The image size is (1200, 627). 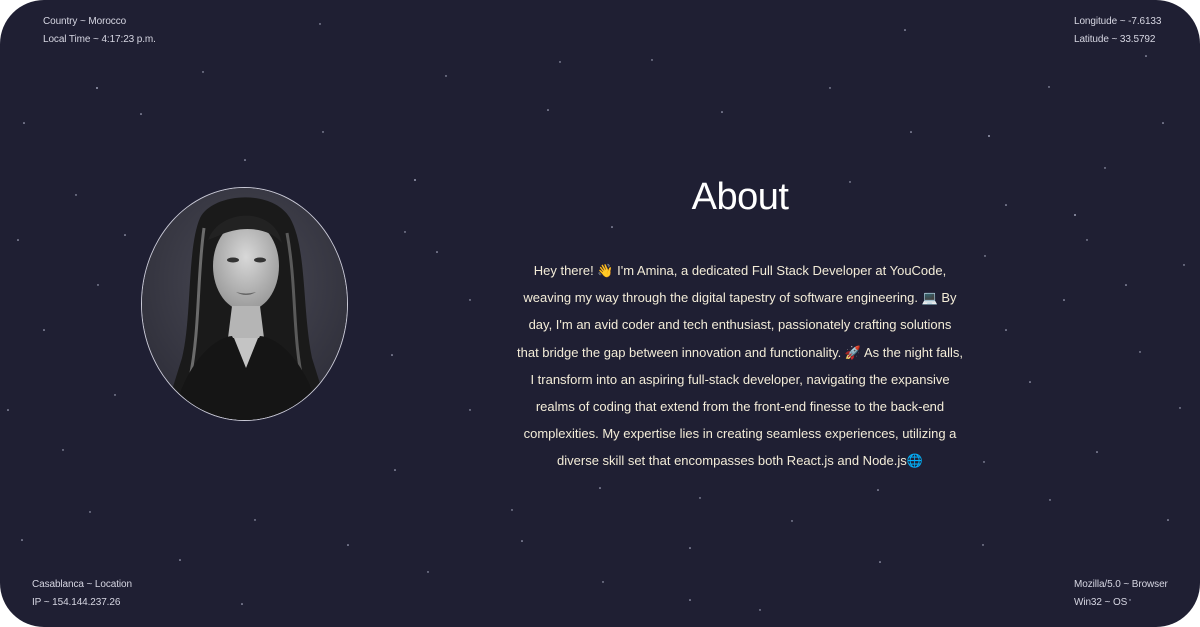 I want to click on info-top-right: Longitude ~ -7.6133 Latitude ~ 33.5792, so click(x=1117, y=31).